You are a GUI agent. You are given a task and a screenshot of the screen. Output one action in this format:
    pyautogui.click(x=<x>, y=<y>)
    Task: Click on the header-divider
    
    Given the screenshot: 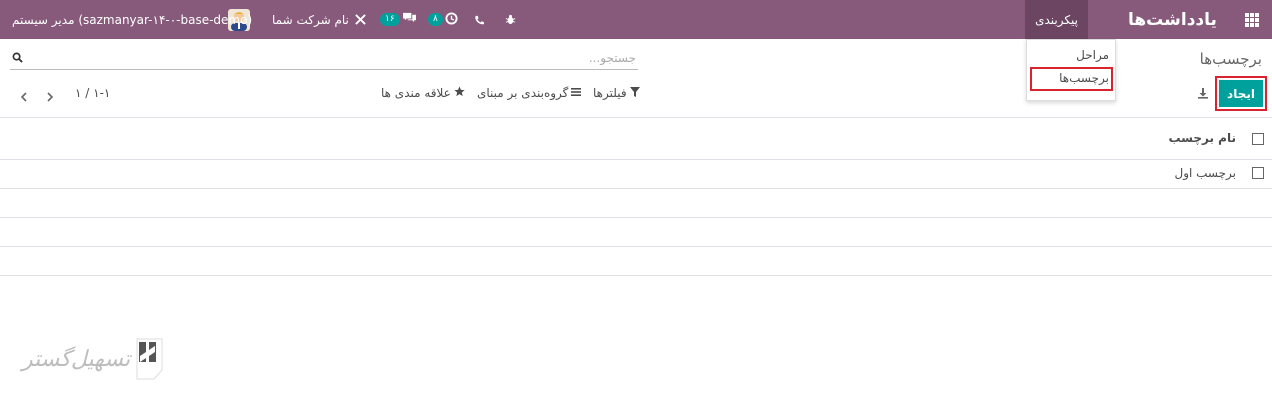 What is the action you would take?
    pyautogui.click(x=636, y=159)
    